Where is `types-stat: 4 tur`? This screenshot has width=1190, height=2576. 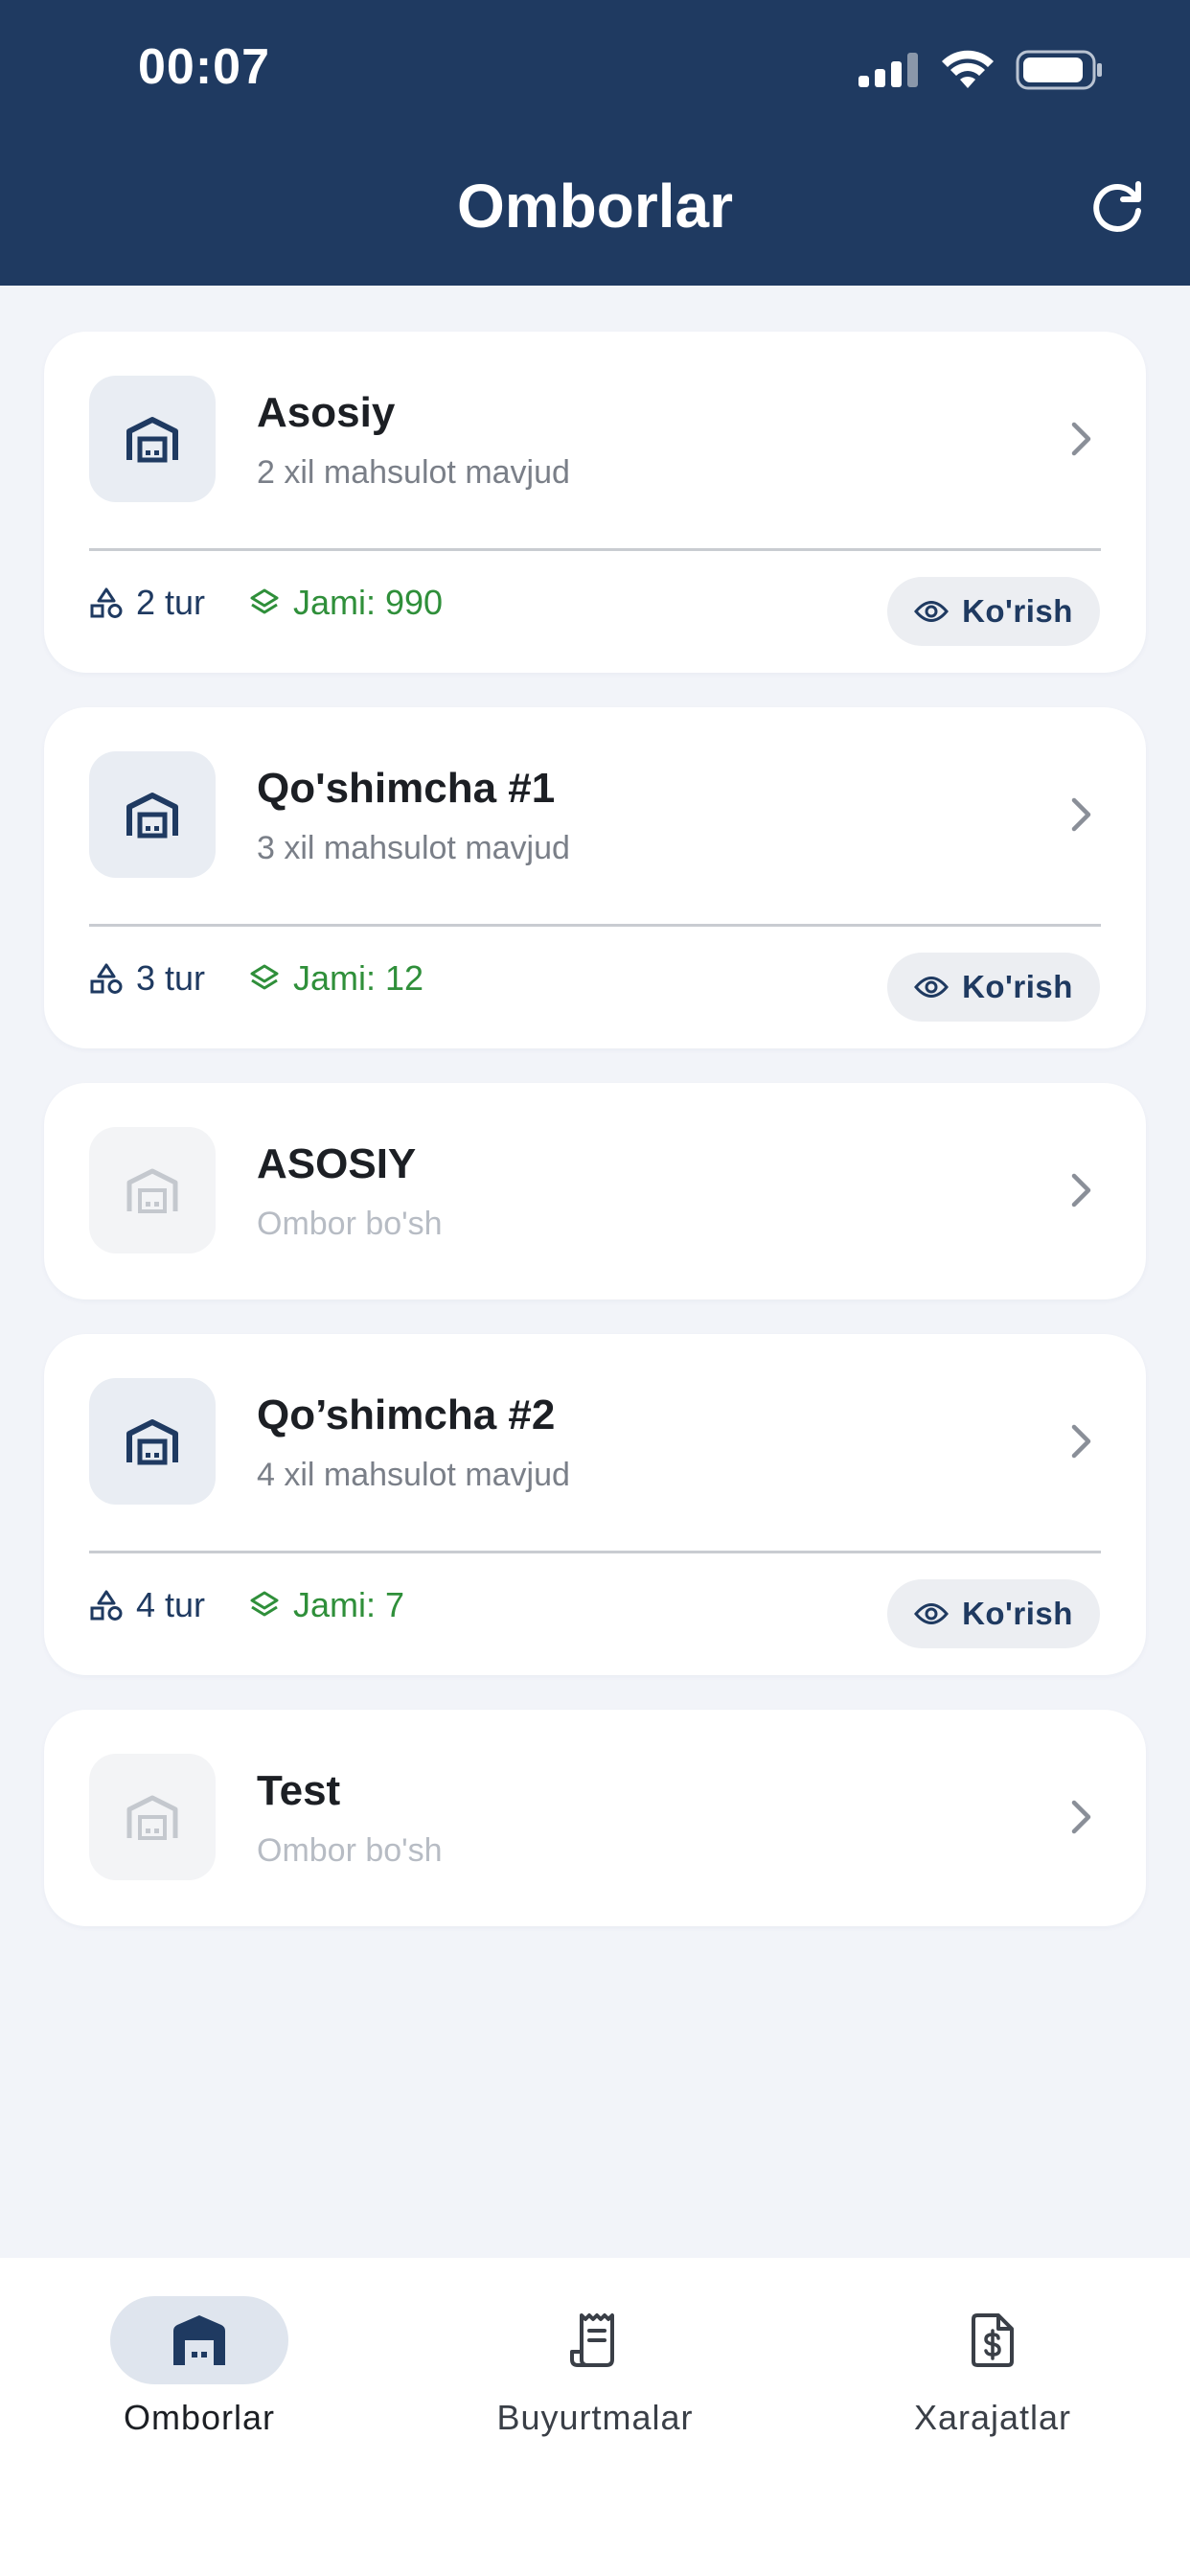 types-stat: 4 tur is located at coordinates (148, 1605).